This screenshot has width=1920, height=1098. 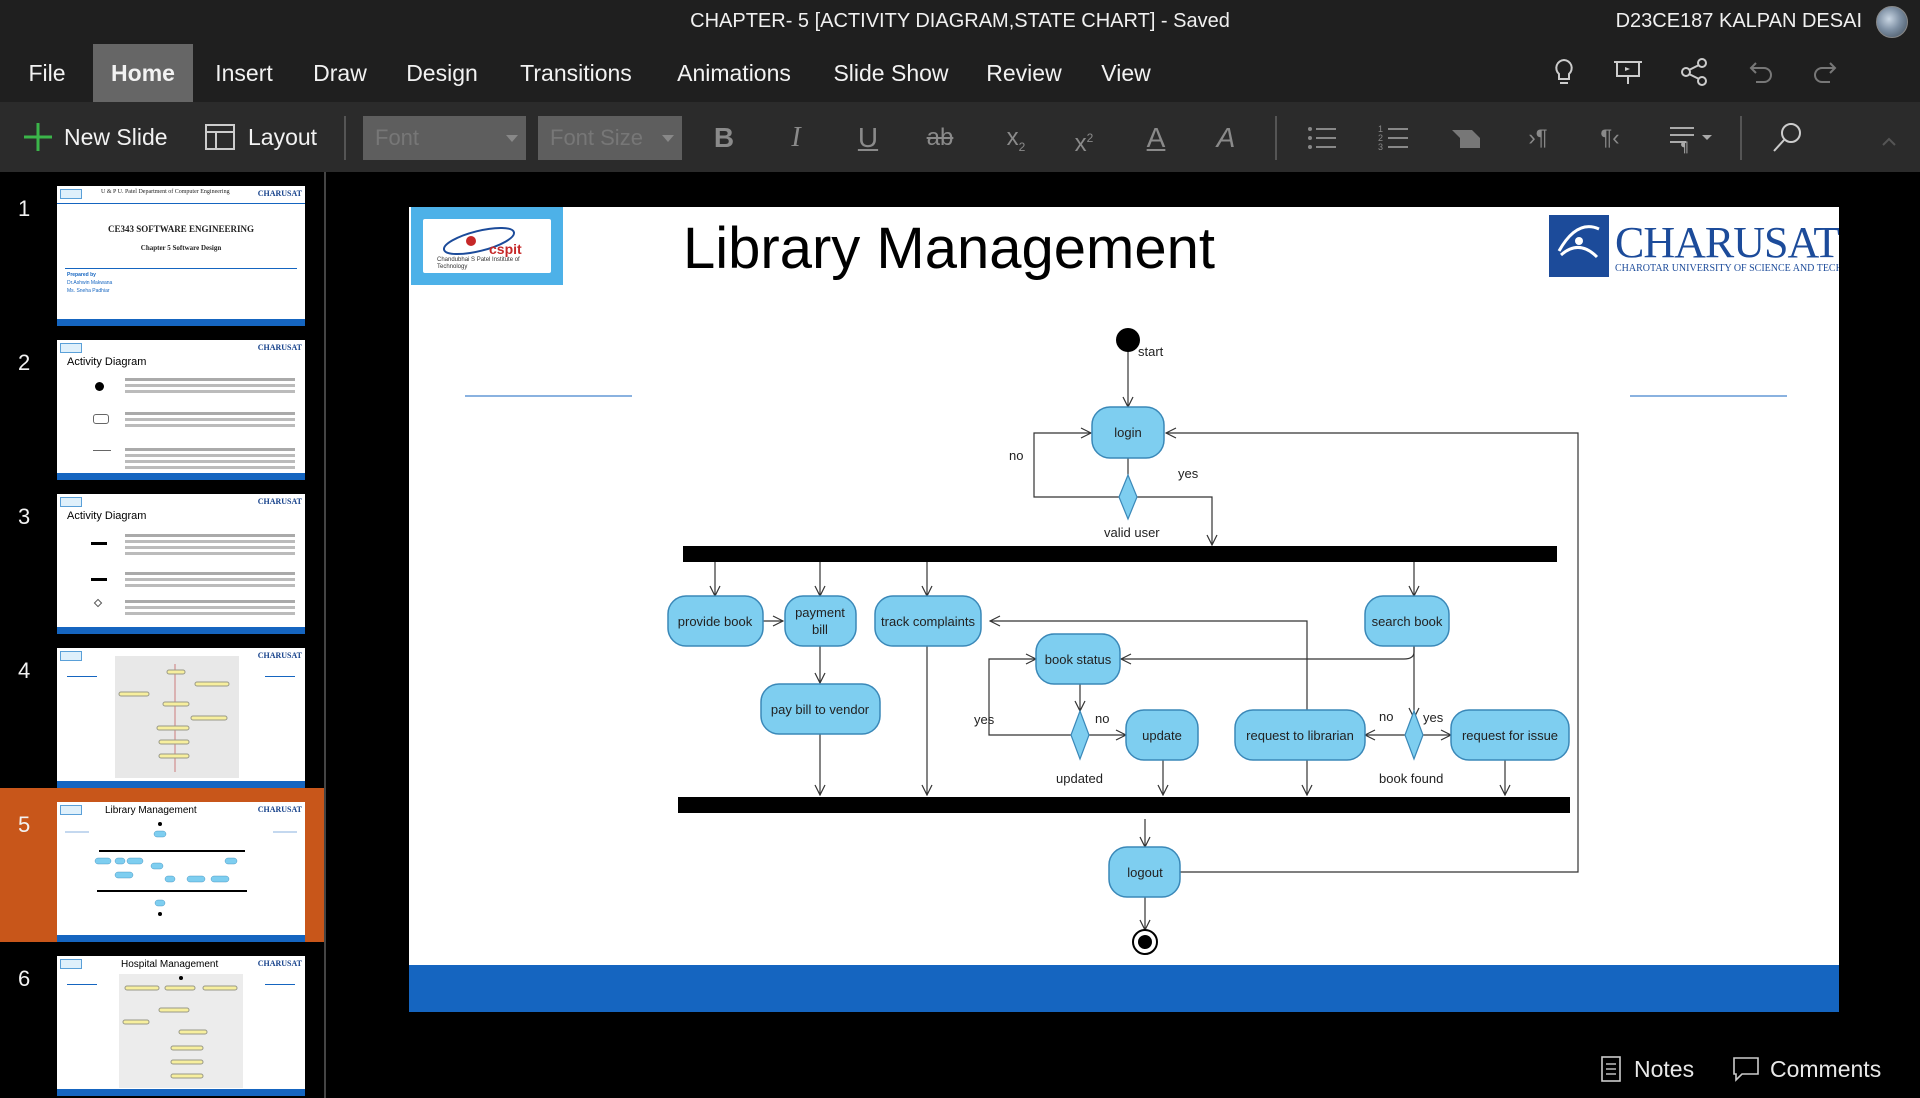 I want to click on shape-fill-icon, so click(x=1466, y=138).